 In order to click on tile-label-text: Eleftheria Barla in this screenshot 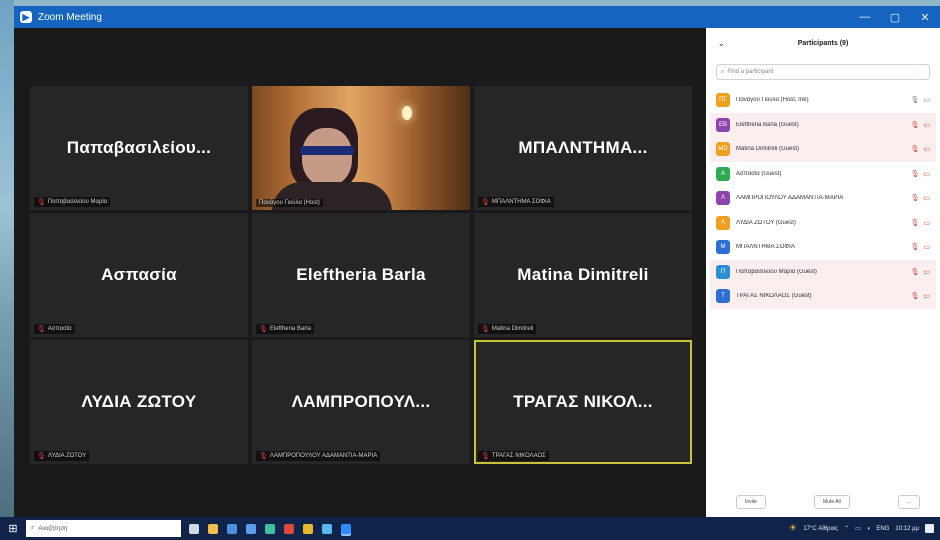, I will do `click(290, 329)`.